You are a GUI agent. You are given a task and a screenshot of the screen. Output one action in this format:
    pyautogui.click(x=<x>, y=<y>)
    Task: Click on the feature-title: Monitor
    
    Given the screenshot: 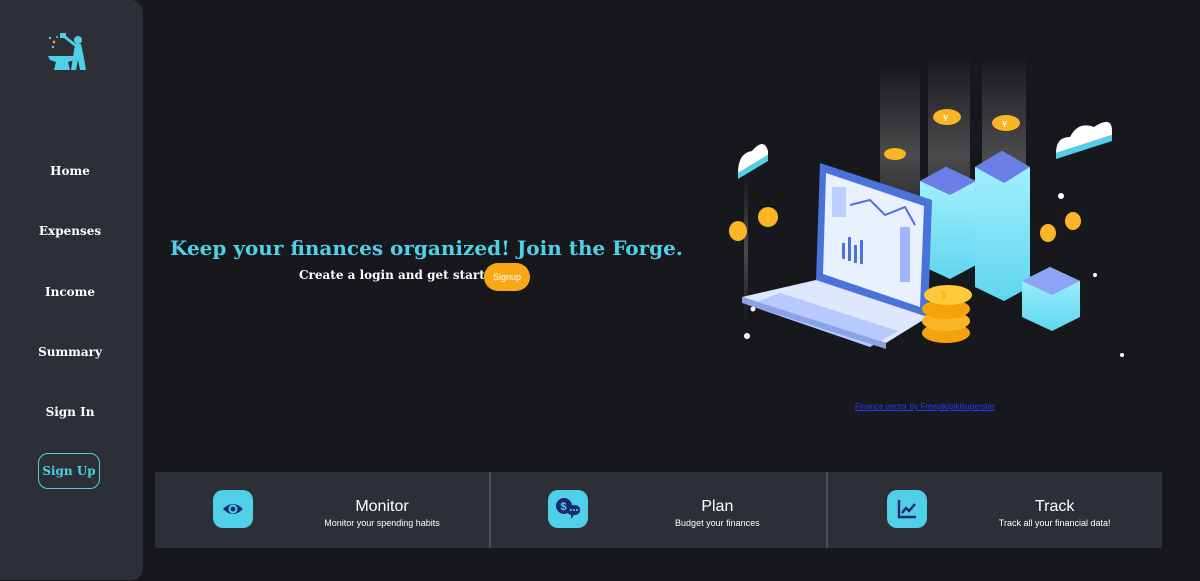 What is the action you would take?
    pyautogui.click(x=382, y=506)
    